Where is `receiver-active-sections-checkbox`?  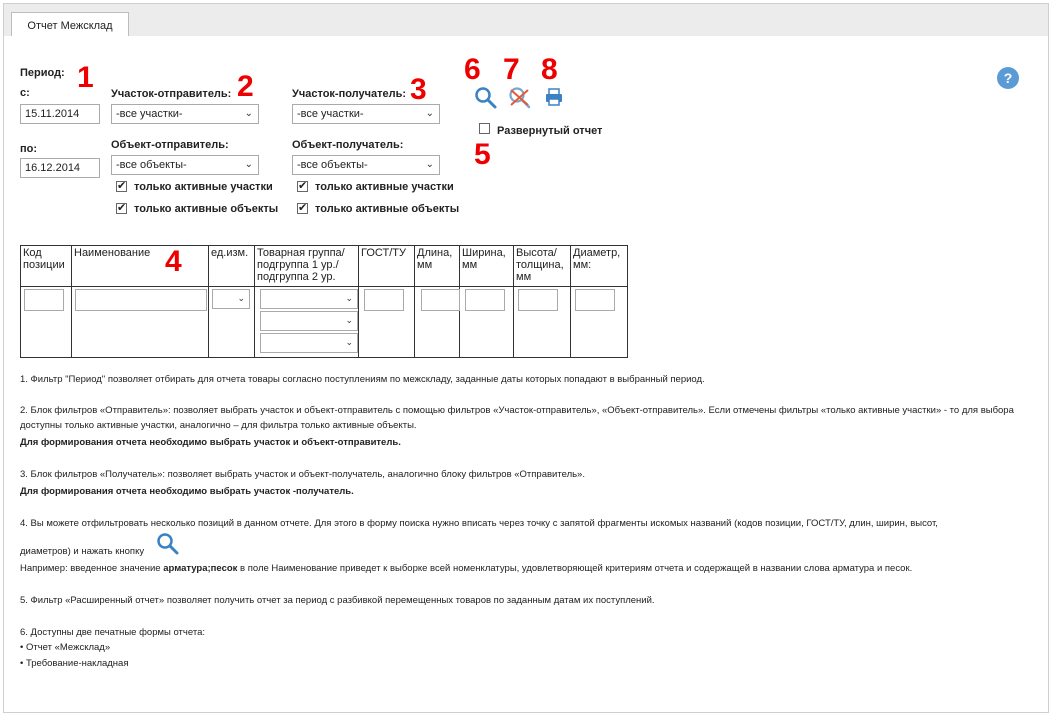 receiver-active-sections-checkbox is located at coordinates (302, 185).